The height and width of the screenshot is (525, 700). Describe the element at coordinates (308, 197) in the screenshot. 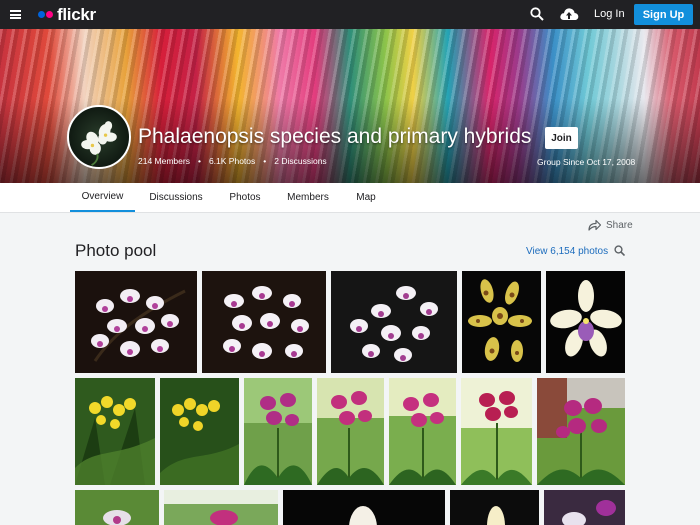

I see `tab-members: Members` at that location.